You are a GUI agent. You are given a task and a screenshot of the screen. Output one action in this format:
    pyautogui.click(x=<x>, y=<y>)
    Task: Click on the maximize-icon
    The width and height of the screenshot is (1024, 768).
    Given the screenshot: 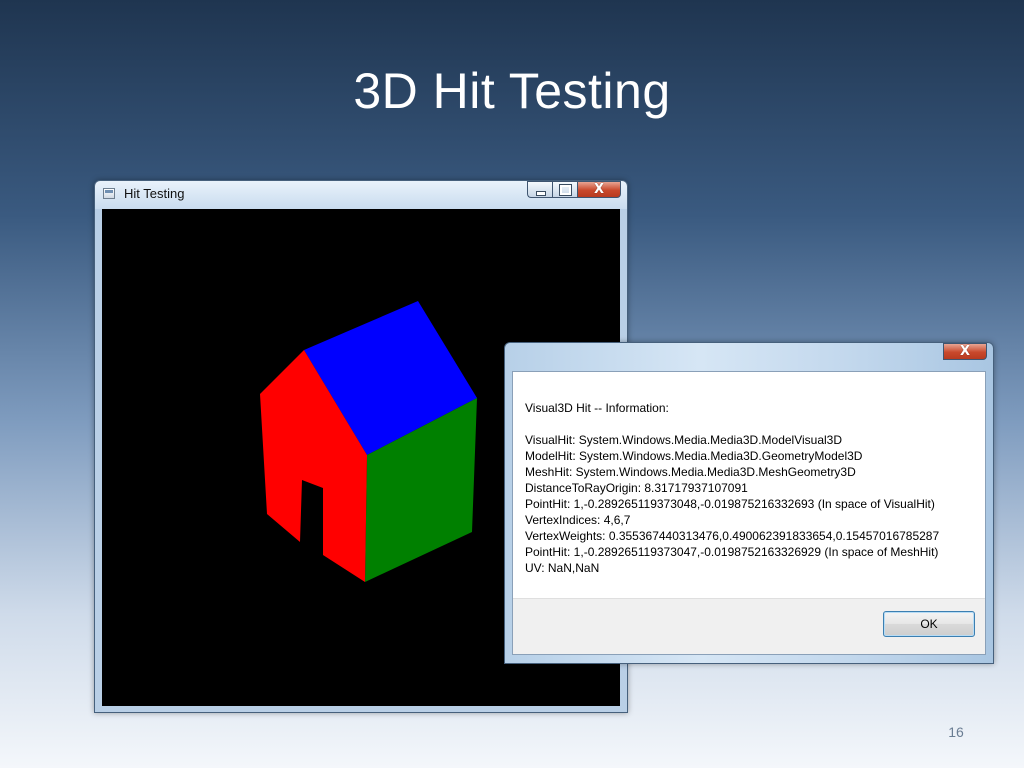 What is the action you would take?
    pyautogui.click(x=565, y=189)
    